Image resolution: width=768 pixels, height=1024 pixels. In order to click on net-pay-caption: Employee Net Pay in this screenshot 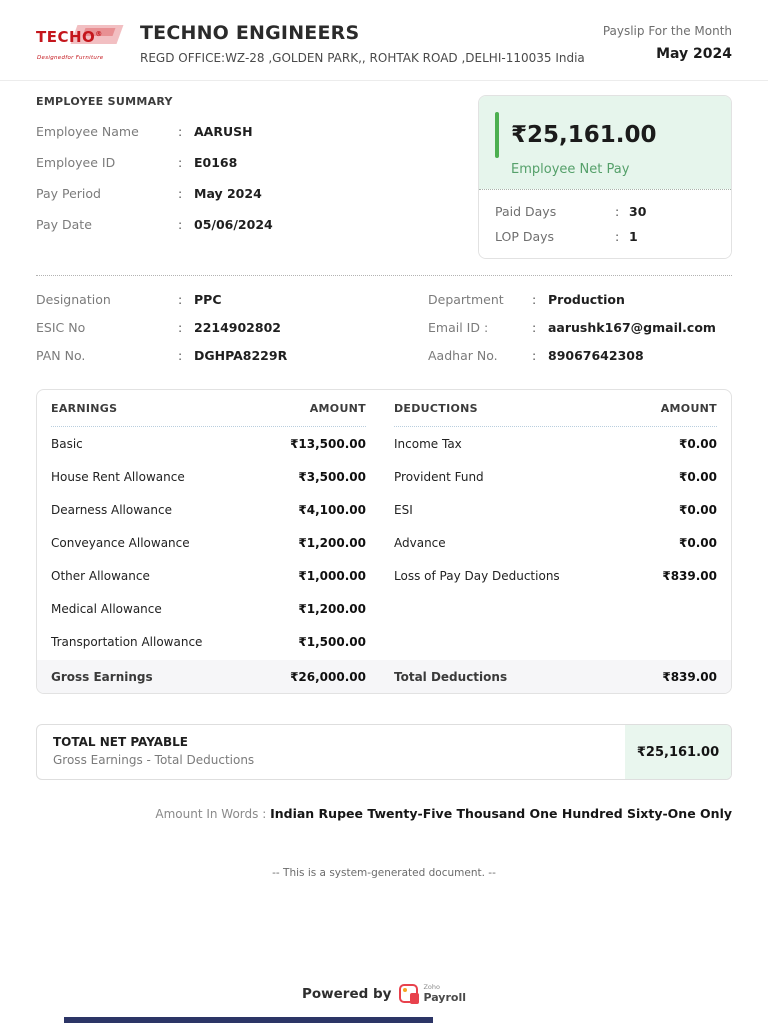, I will do `click(570, 169)`.